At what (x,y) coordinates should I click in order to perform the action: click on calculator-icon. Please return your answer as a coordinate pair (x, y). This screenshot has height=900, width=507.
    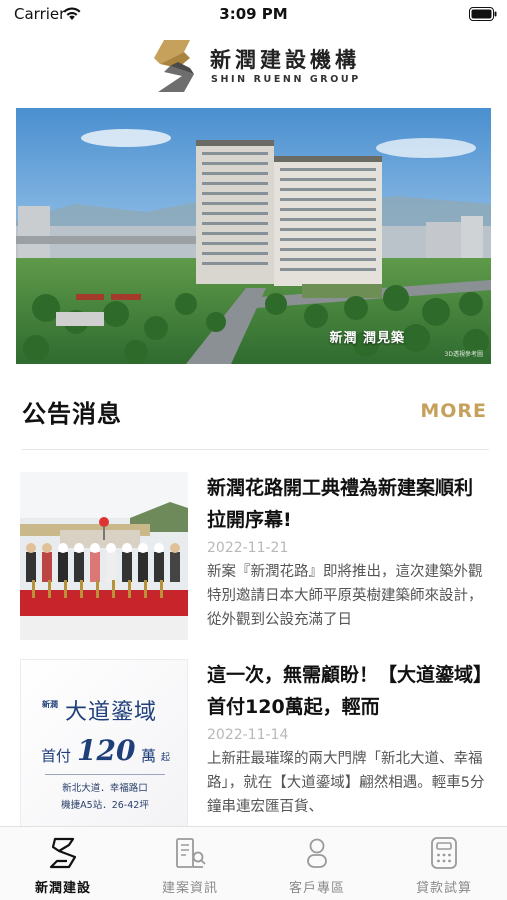
    Looking at the image, I should click on (444, 853).